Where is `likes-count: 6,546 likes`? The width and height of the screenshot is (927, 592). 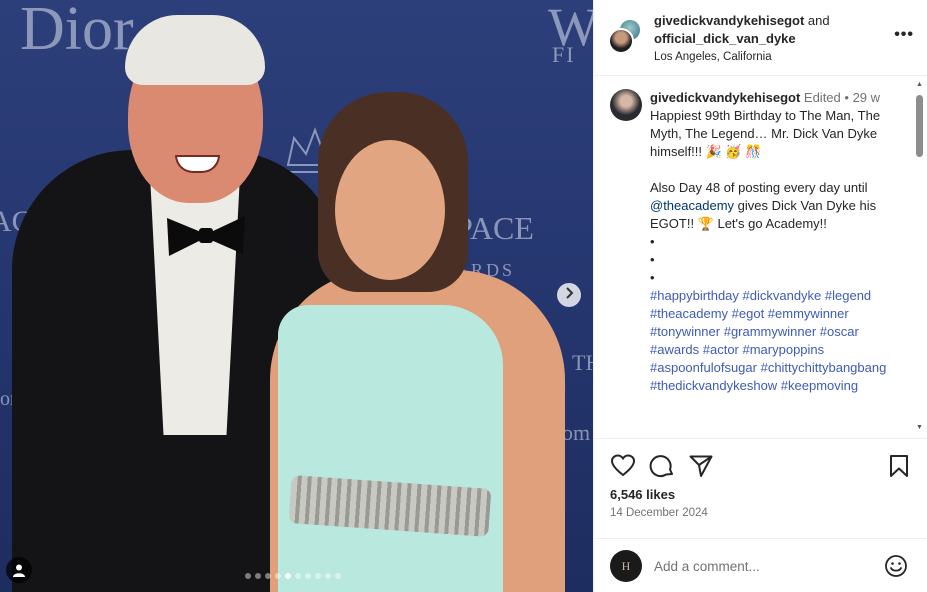
likes-count: 6,546 likes is located at coordinates (642, 494).